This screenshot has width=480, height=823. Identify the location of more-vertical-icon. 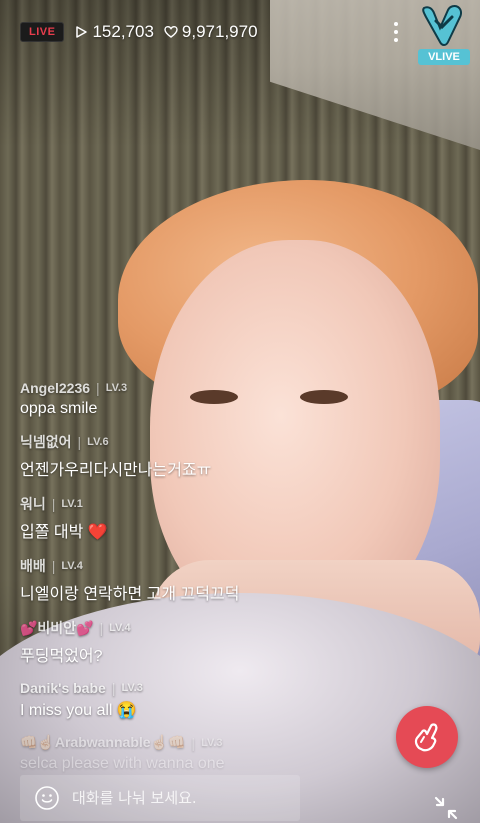
(396, 32).